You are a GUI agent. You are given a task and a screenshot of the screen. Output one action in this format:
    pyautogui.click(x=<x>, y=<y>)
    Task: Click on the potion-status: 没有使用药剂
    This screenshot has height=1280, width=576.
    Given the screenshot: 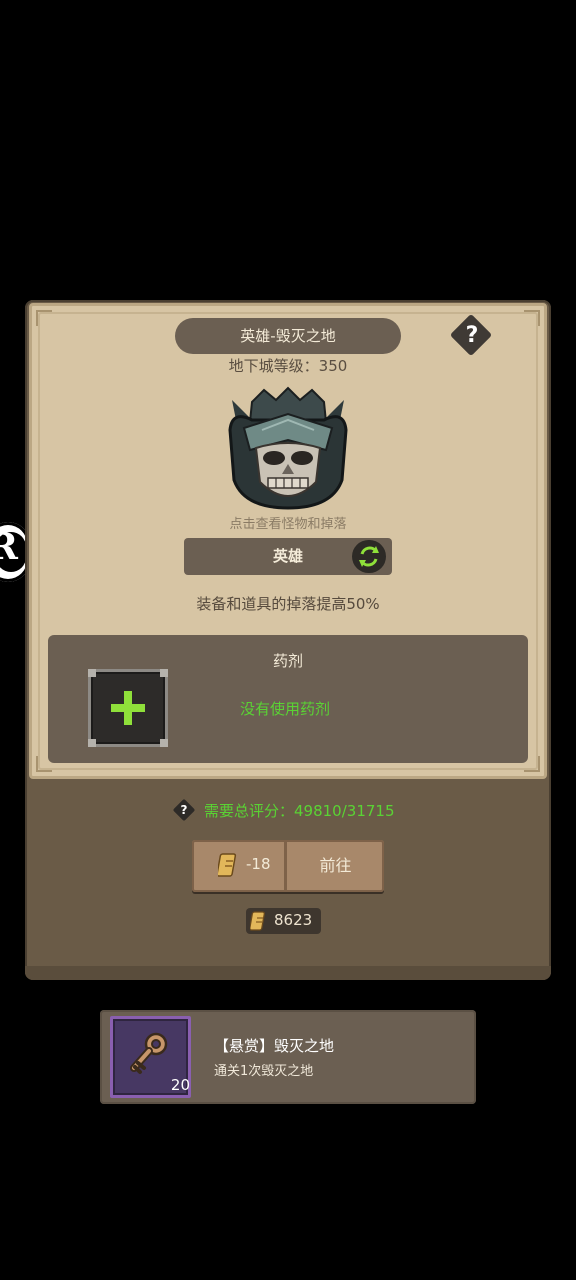 What is the action you would take?
    pyautogui.click(x=285, y=709)
    